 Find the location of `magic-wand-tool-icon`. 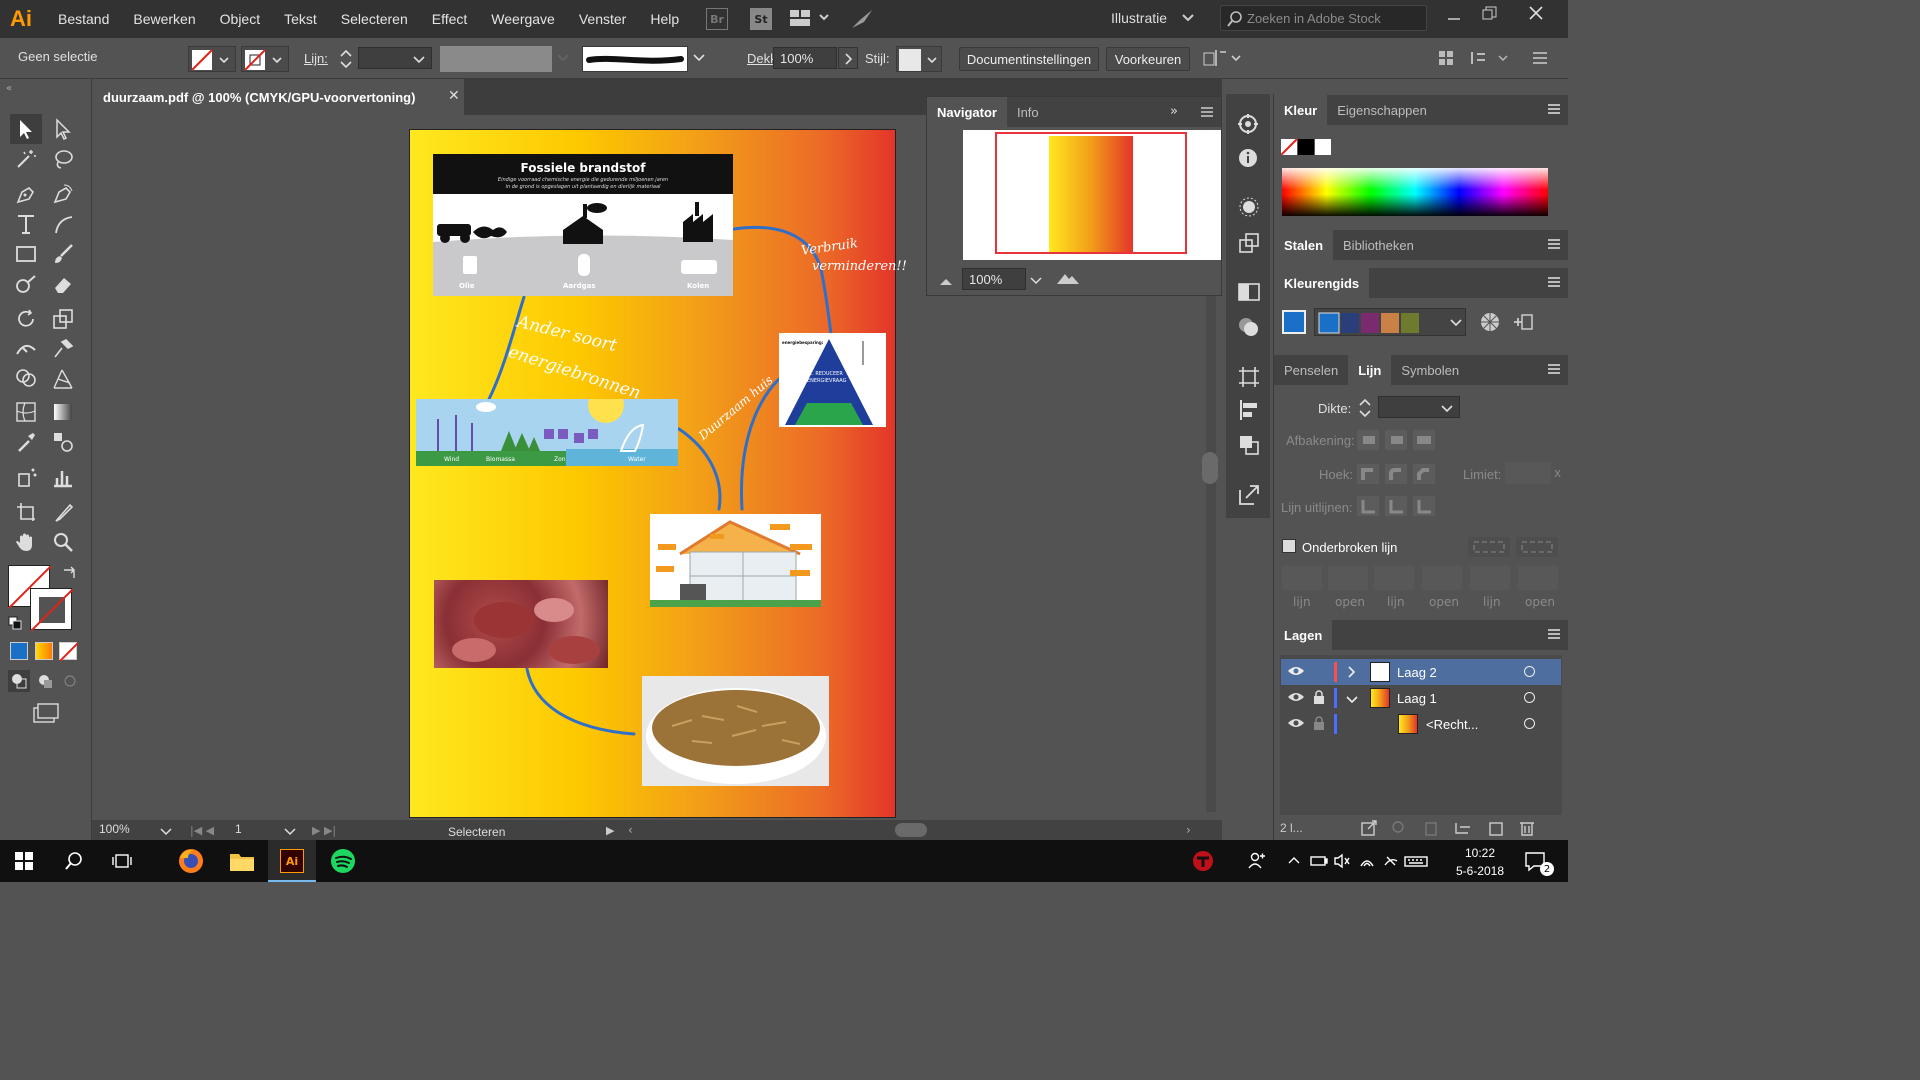

magic-wand-tool-icon is located at coordinates (26, 159).